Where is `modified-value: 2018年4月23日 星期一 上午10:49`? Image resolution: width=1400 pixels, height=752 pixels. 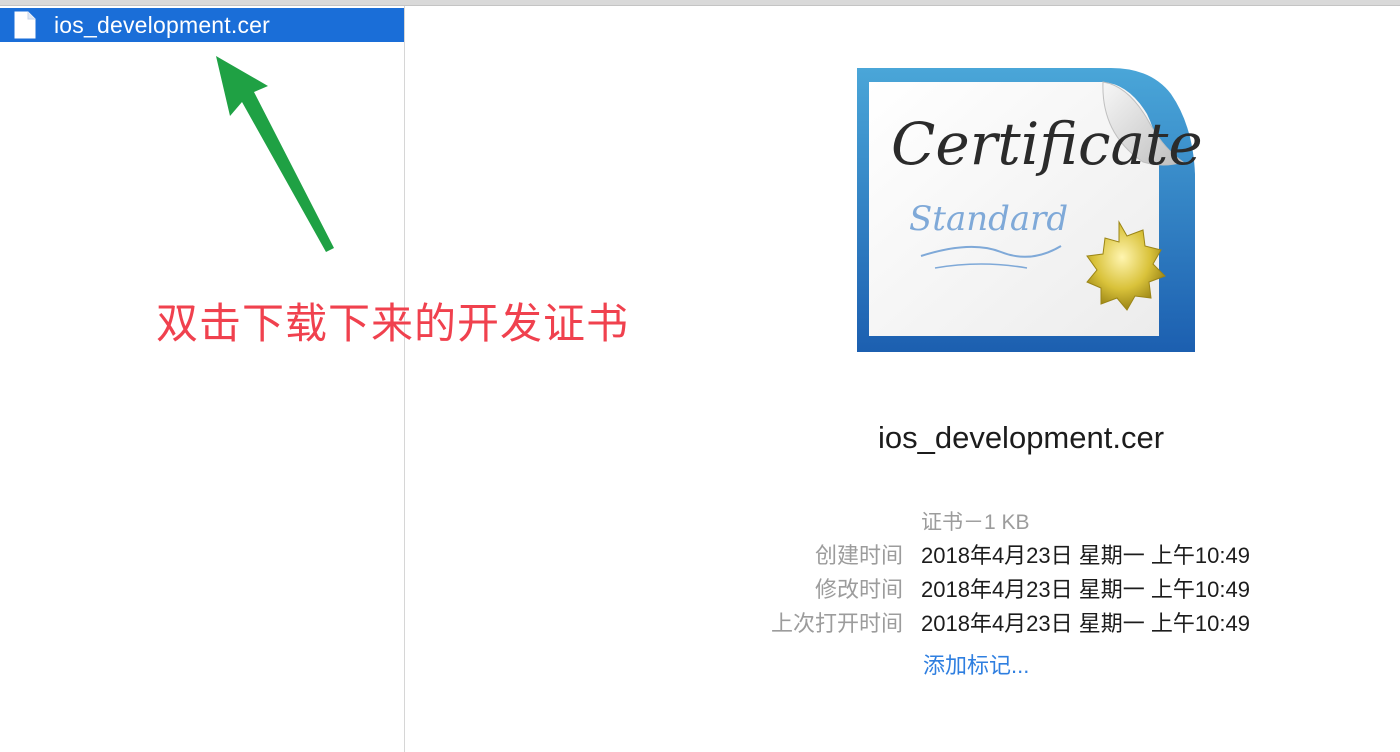 modified-value: 2018年4月23日 星期一 上午10:49 is located at coordinates (1085, 589).